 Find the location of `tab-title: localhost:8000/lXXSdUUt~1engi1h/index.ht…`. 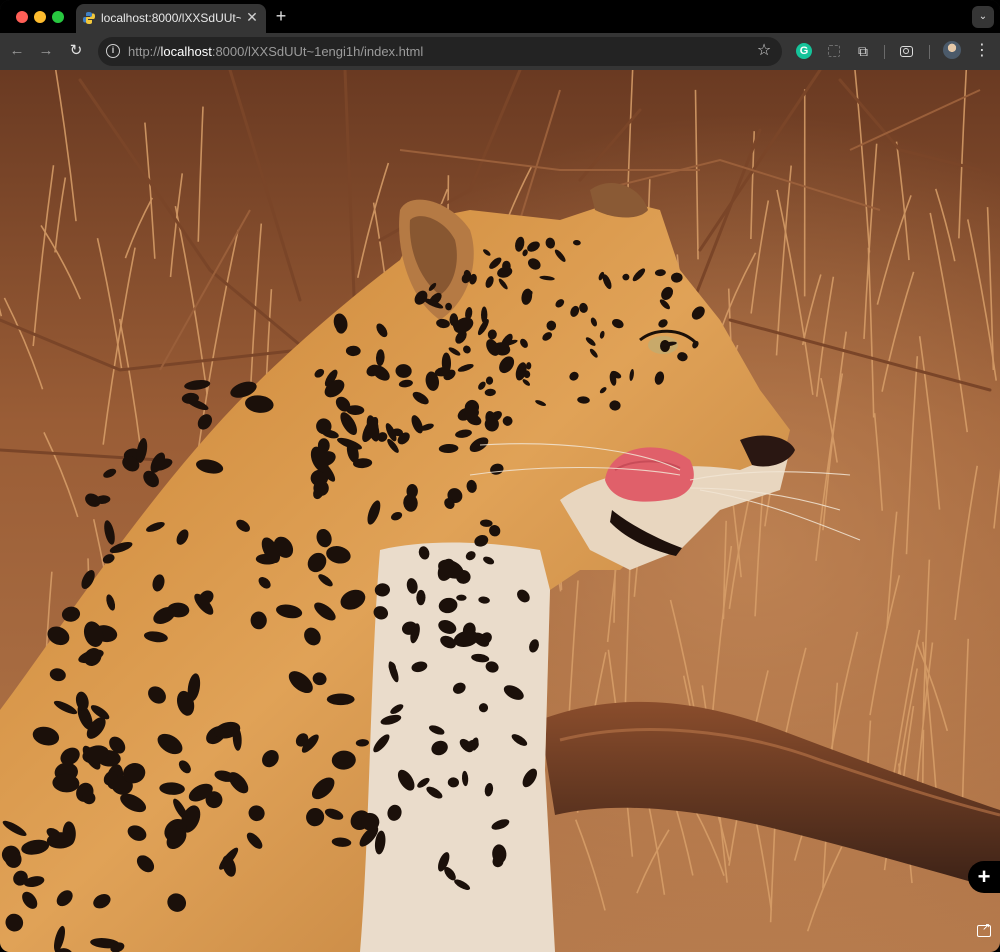

tab-title: localhost:8000/lXXSdUUt~1engi1h/index.ht… is located at coordinates (171, 18).